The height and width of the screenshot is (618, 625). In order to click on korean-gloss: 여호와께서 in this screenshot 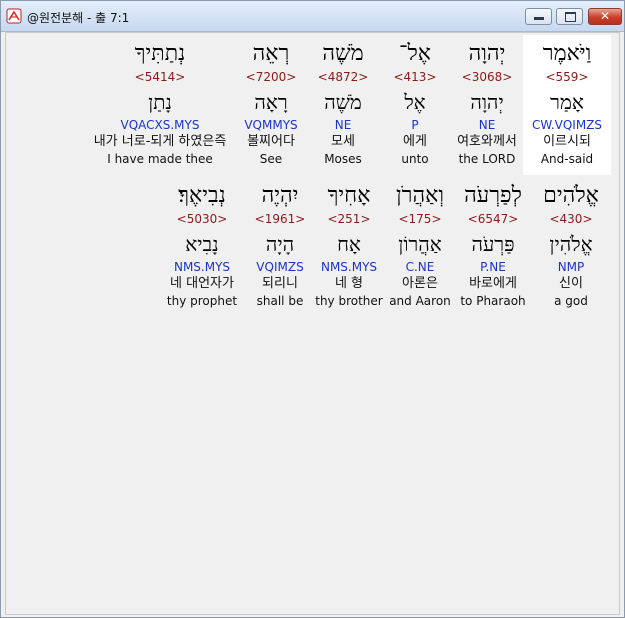, I will do `click(487, 141)`.